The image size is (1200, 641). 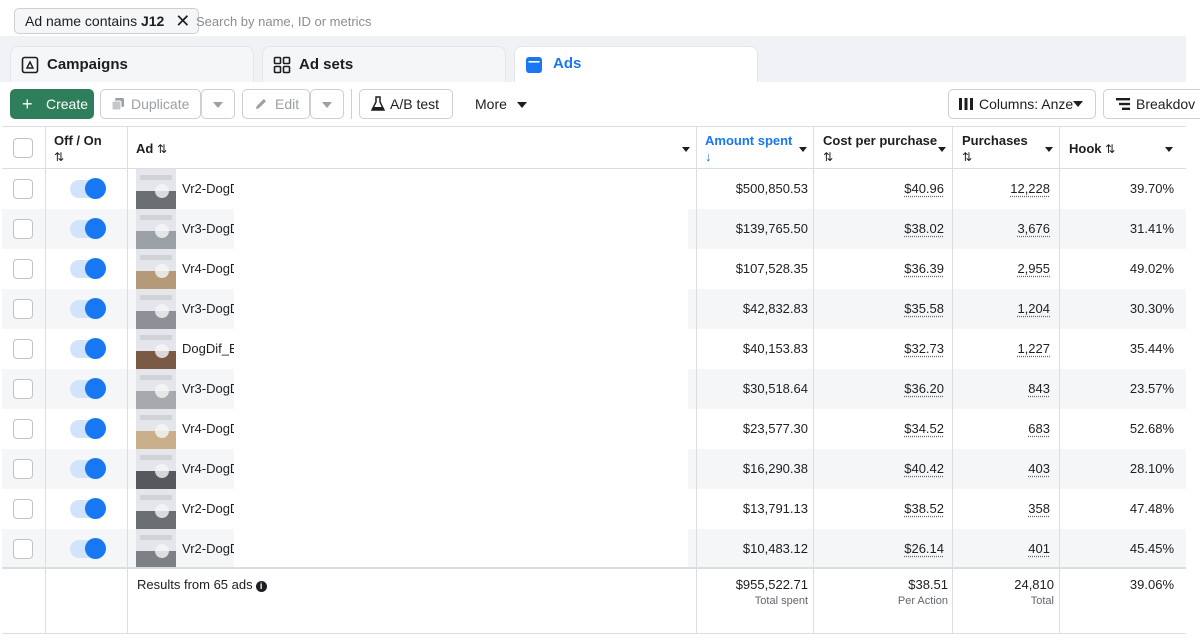 I want to click on tab-ad-sets: Ad sets, so click(x=384, y=64).